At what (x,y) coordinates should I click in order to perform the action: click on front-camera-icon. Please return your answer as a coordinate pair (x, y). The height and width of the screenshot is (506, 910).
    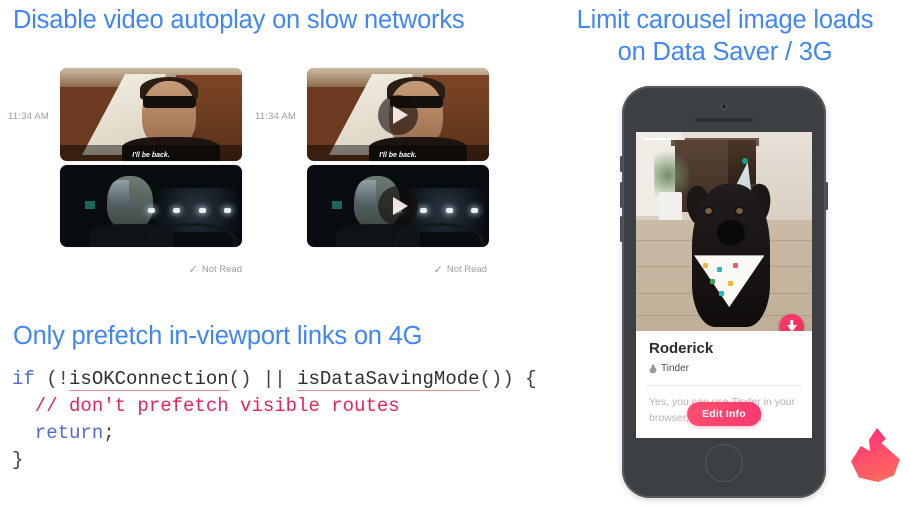
    Looking at the image, I should click on (724, 106).